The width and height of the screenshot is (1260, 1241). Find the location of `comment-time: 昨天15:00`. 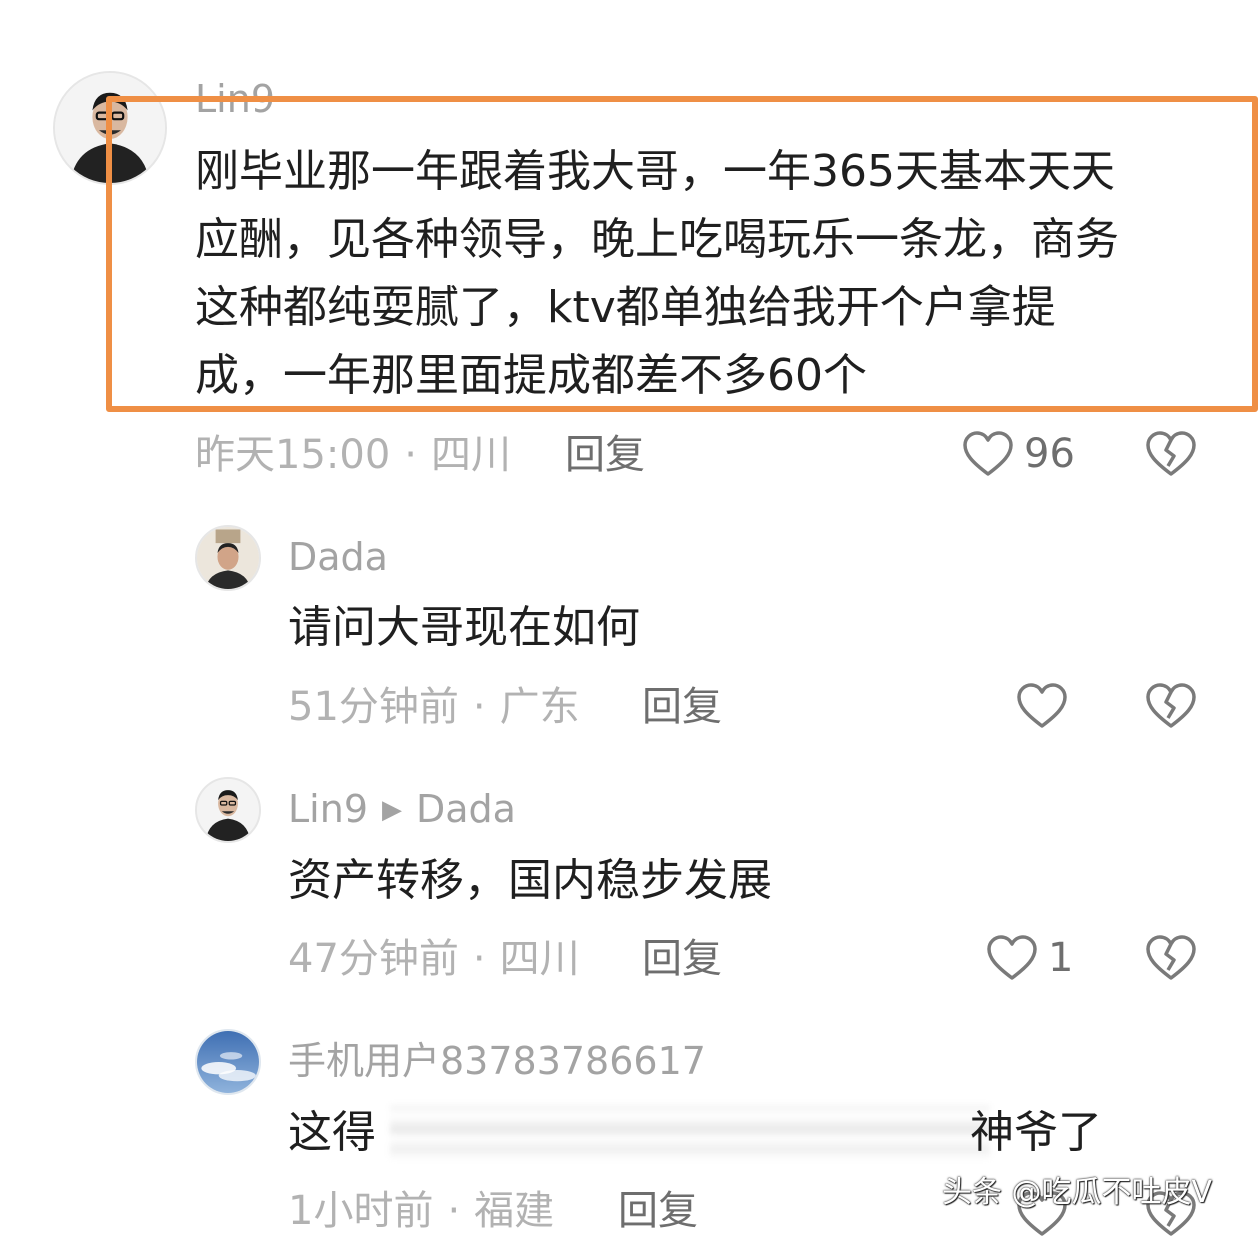

comment-time: 昨天15:00 is located at coordinates (293, 455).